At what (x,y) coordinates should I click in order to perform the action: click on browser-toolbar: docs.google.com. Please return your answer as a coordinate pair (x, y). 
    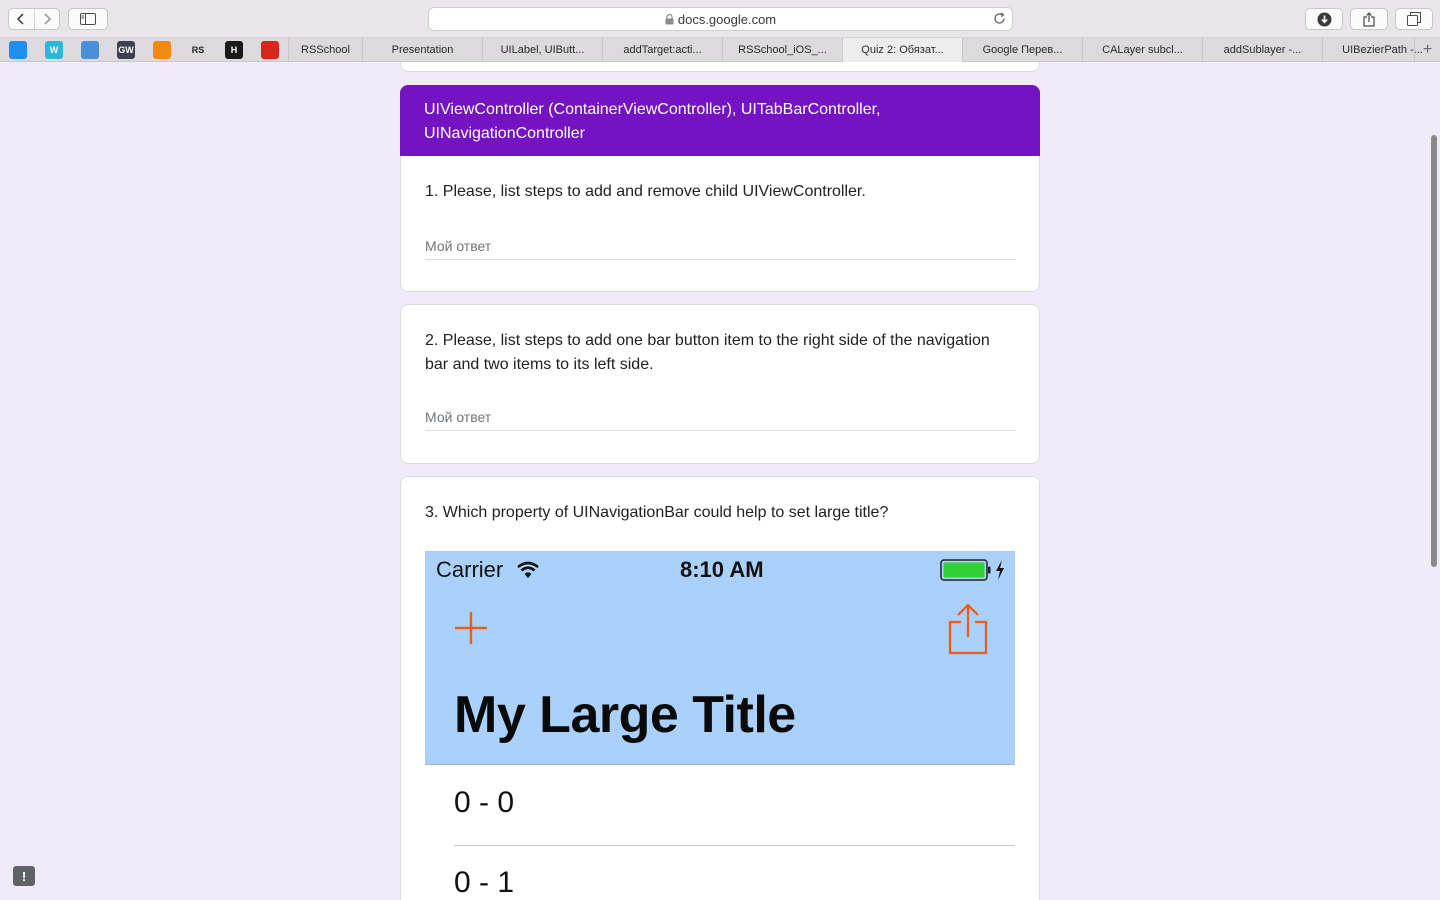
    Looking at the image, I should click on (720, 19).